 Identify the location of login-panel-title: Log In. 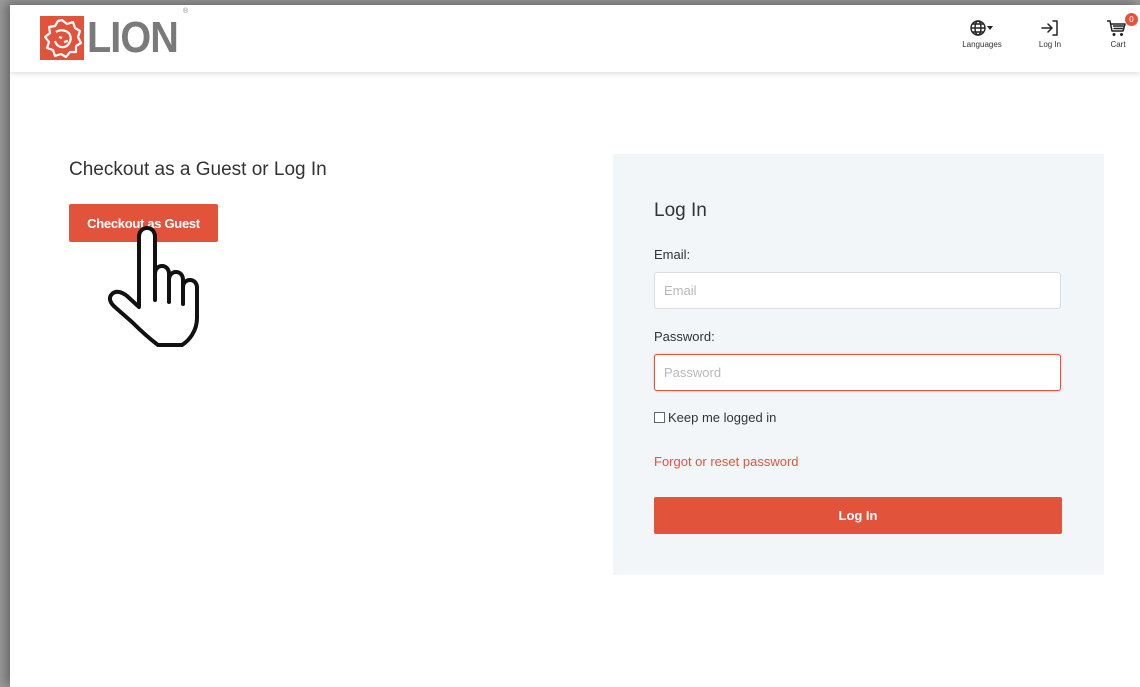
(680, 210).